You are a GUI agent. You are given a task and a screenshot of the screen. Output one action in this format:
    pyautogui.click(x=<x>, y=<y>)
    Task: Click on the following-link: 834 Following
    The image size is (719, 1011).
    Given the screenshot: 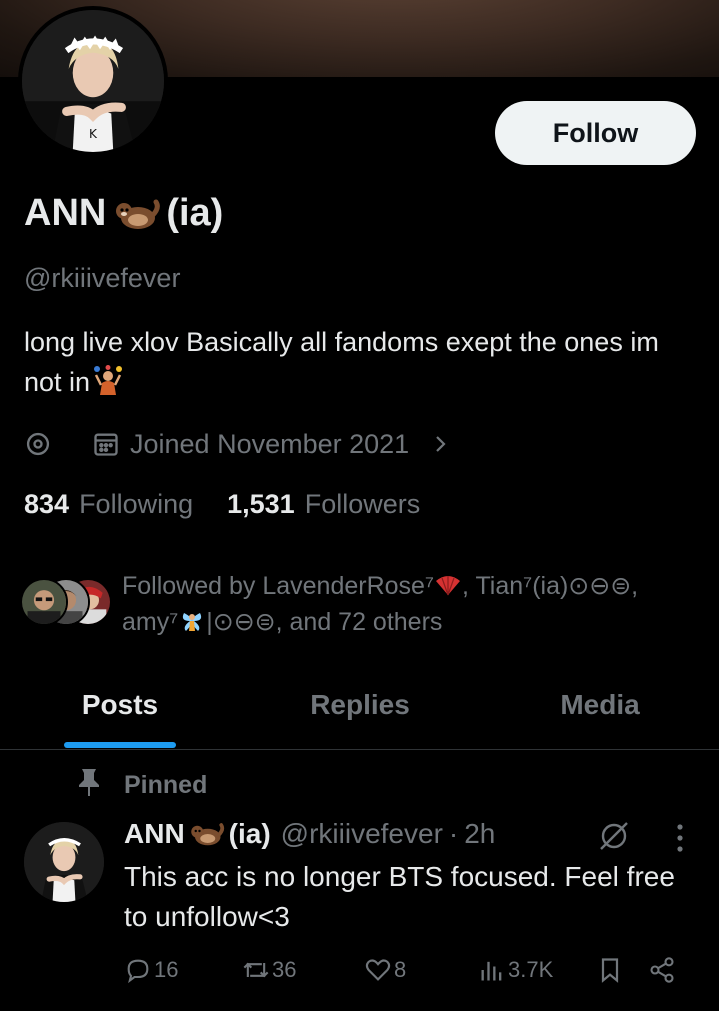 What is the action you would take?
    pyautogui.click(x=108, y=504)
    